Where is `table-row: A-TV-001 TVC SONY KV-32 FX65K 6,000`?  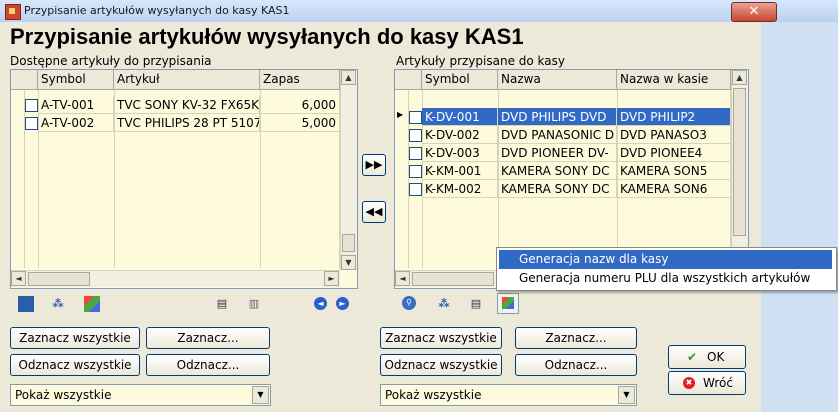 table-row: A-TV-001 TVC SONY KV-32 FX65K 6,000 is located at coordinates (175, 105).